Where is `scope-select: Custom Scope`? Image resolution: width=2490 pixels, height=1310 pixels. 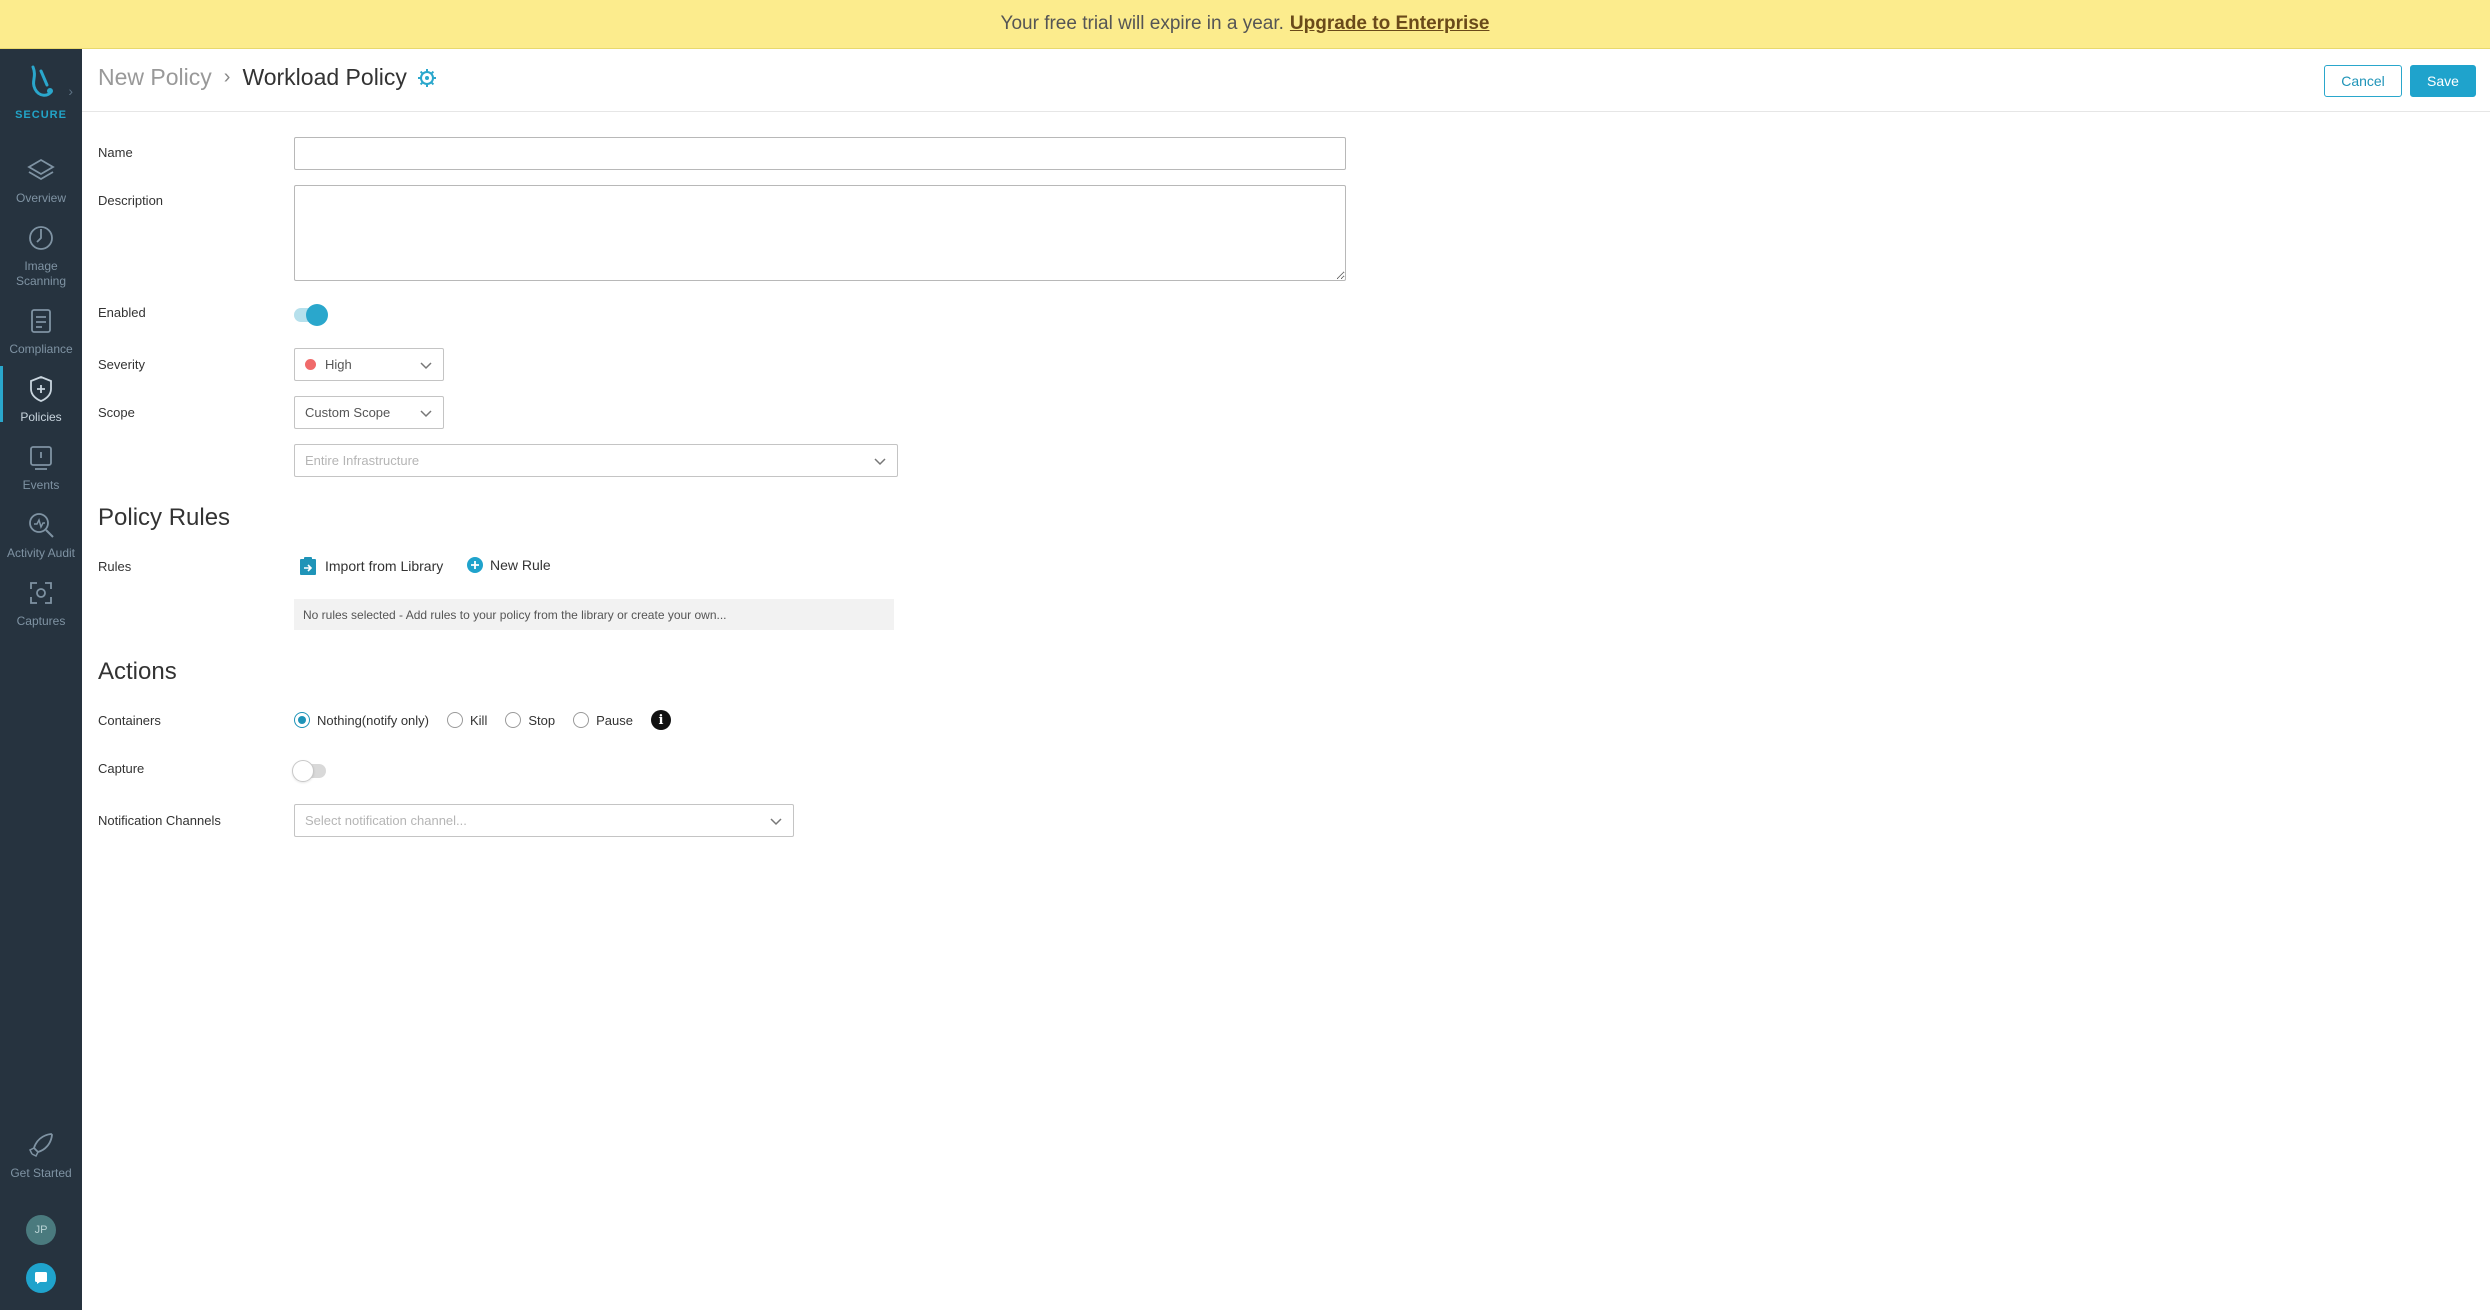 scope-select: Custom Scope is located at coordinates (369, 412).